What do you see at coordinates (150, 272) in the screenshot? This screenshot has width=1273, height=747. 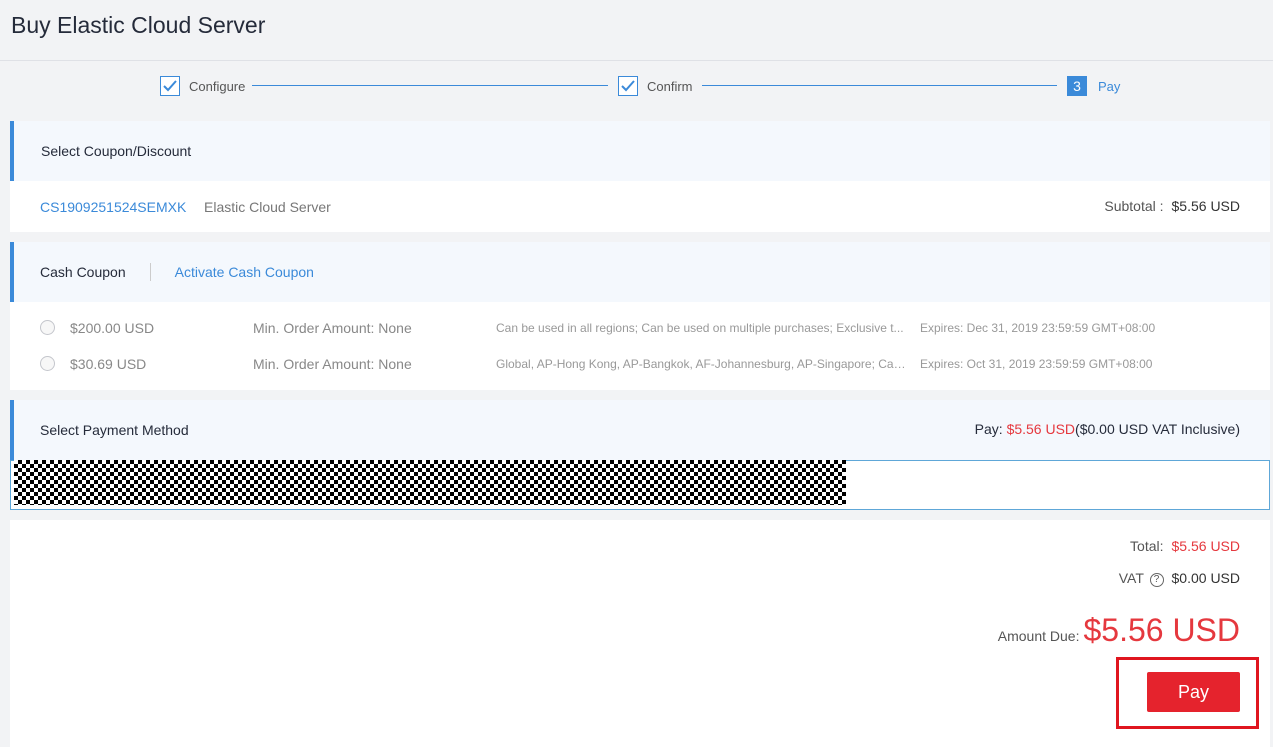 I see `tab-divider` at bounding box center [150, 272].